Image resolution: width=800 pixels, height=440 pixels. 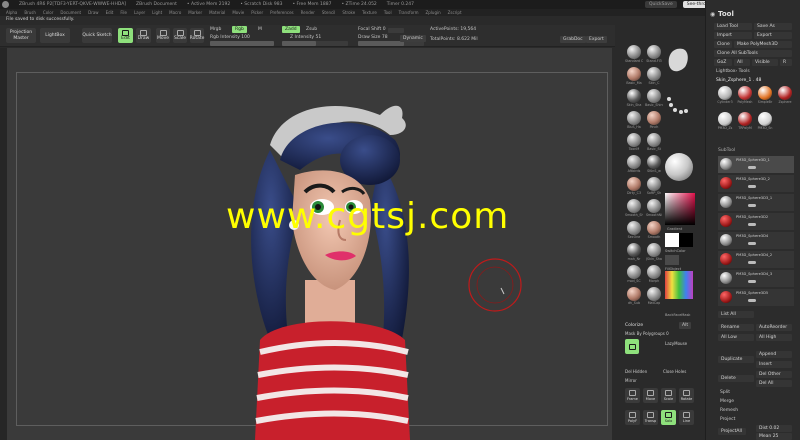 I want to click on lazymouse-toggle: LazyMouse, so click(x=676, y=343).